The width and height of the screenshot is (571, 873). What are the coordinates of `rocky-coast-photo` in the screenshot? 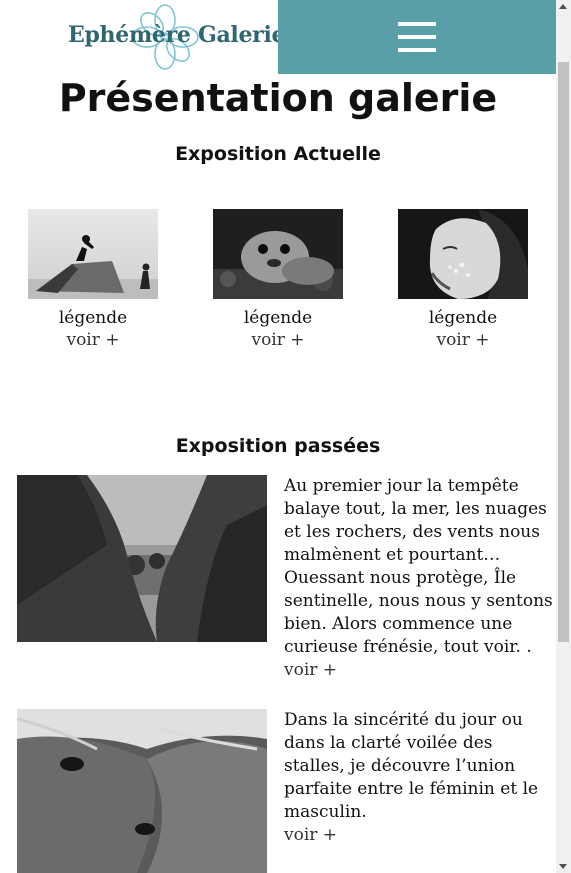 It's located at (142, 558).